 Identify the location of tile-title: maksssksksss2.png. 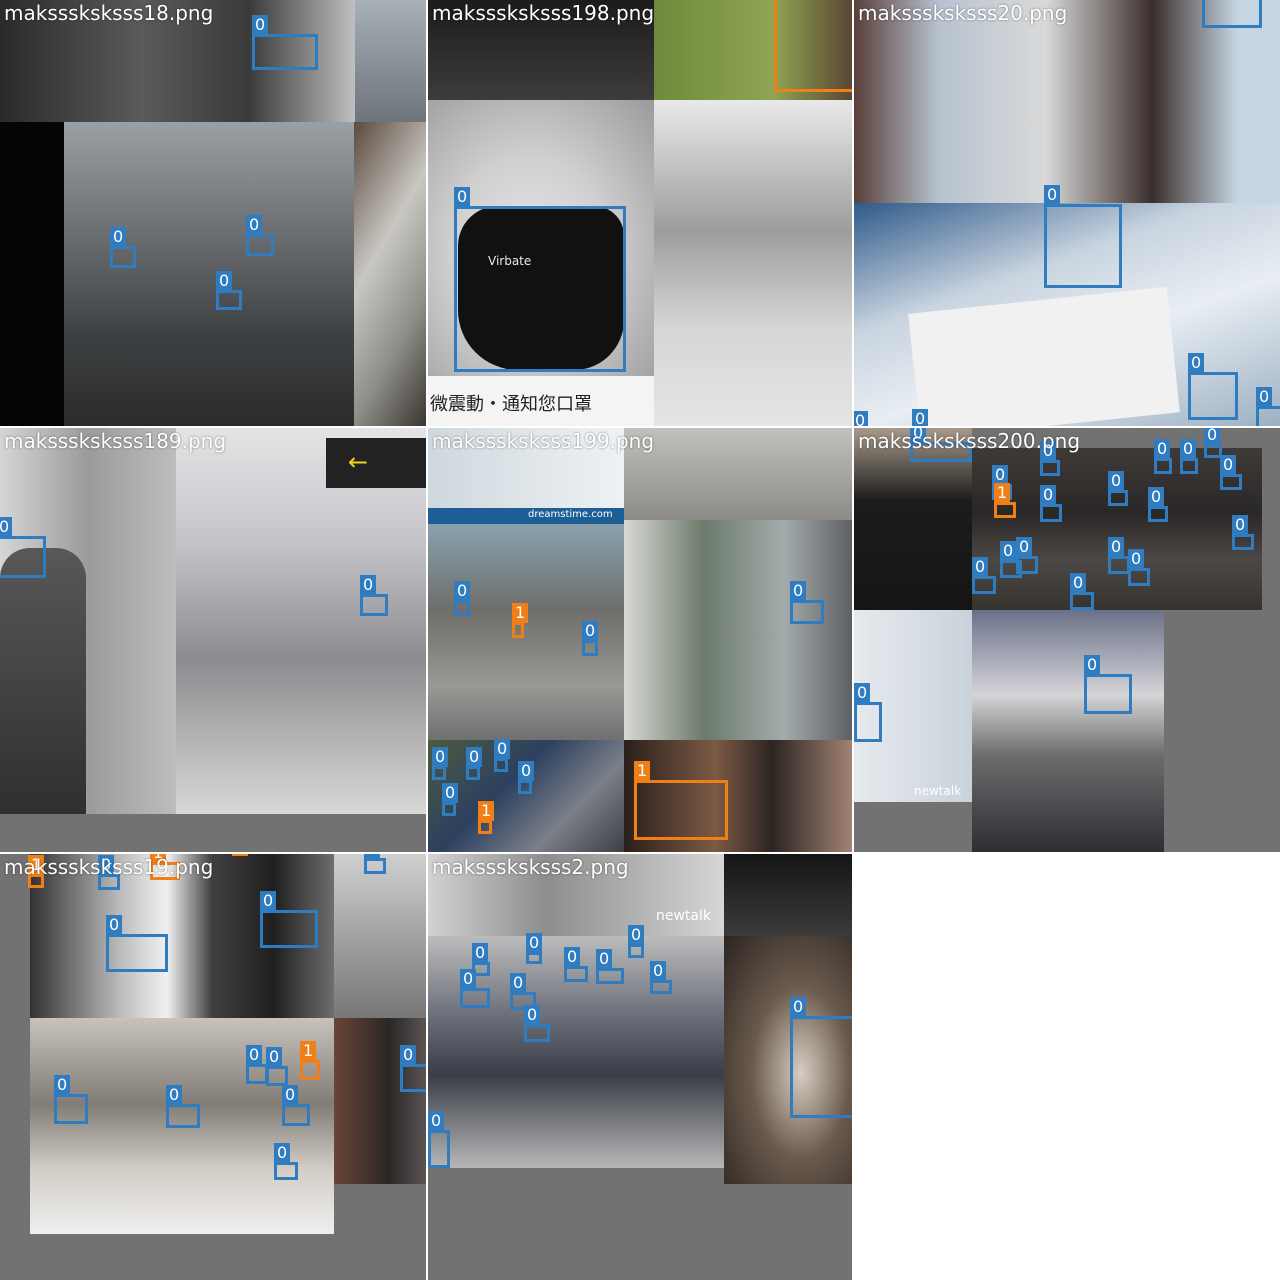
(530, 867).